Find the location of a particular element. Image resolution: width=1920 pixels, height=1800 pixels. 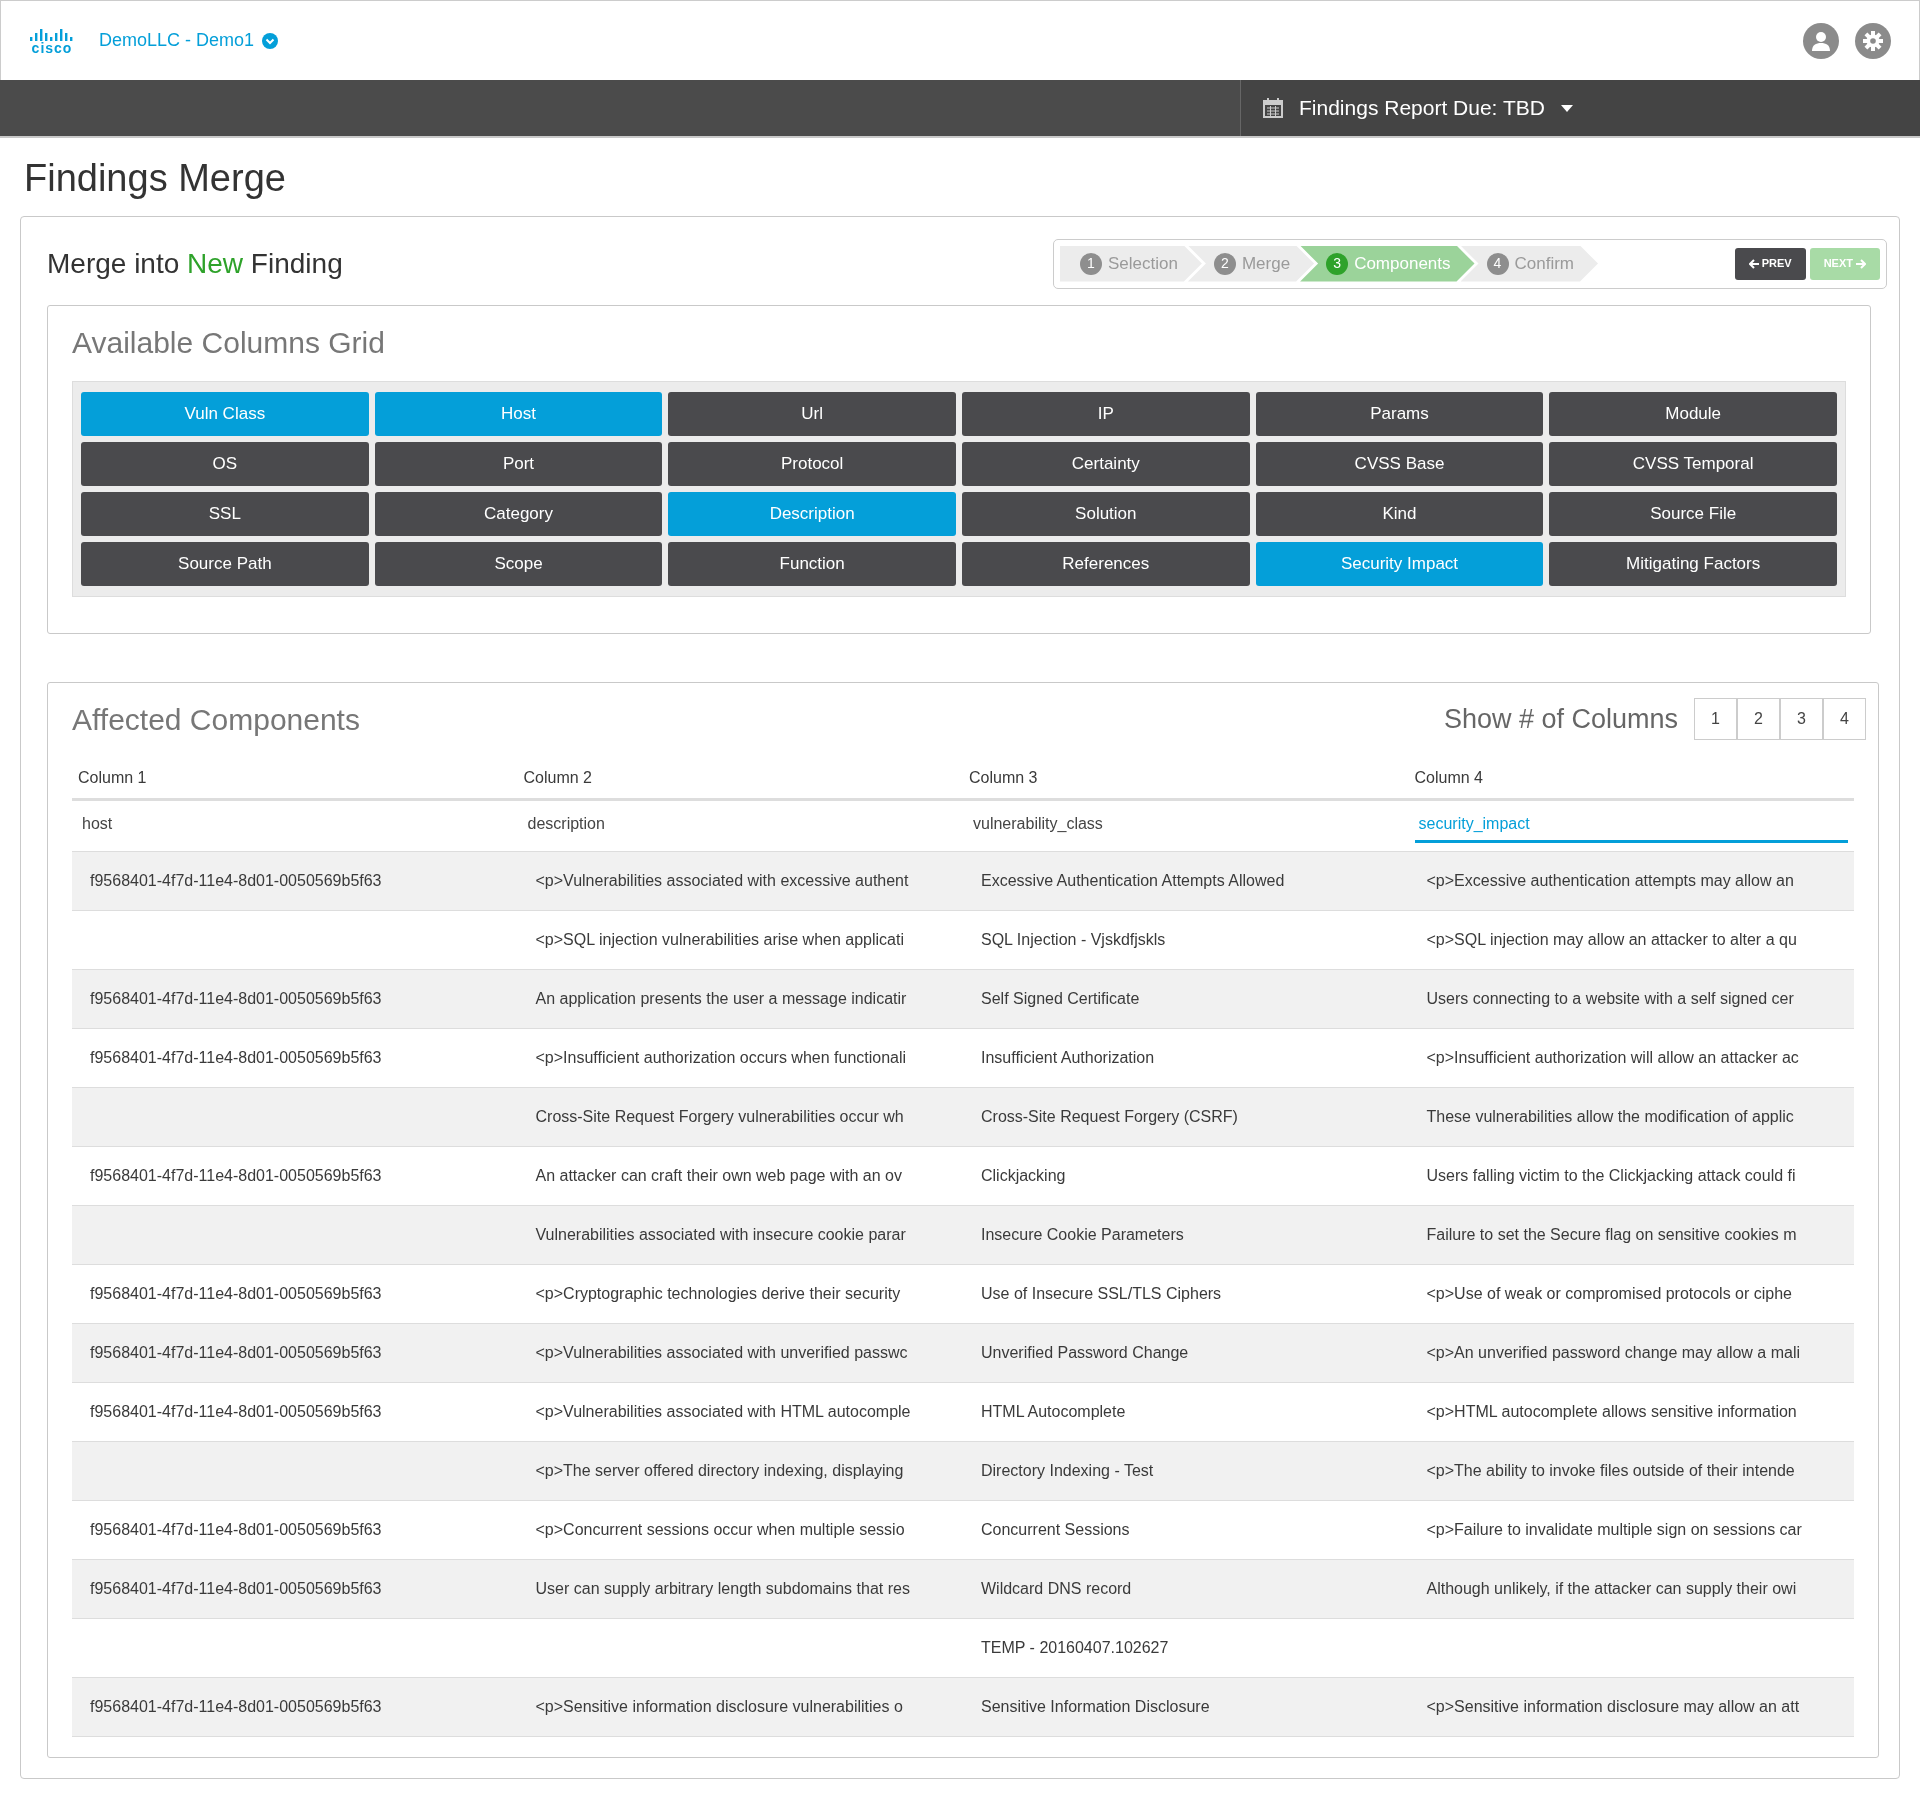

logo-text: cisco is located at coordinates (52, 47).